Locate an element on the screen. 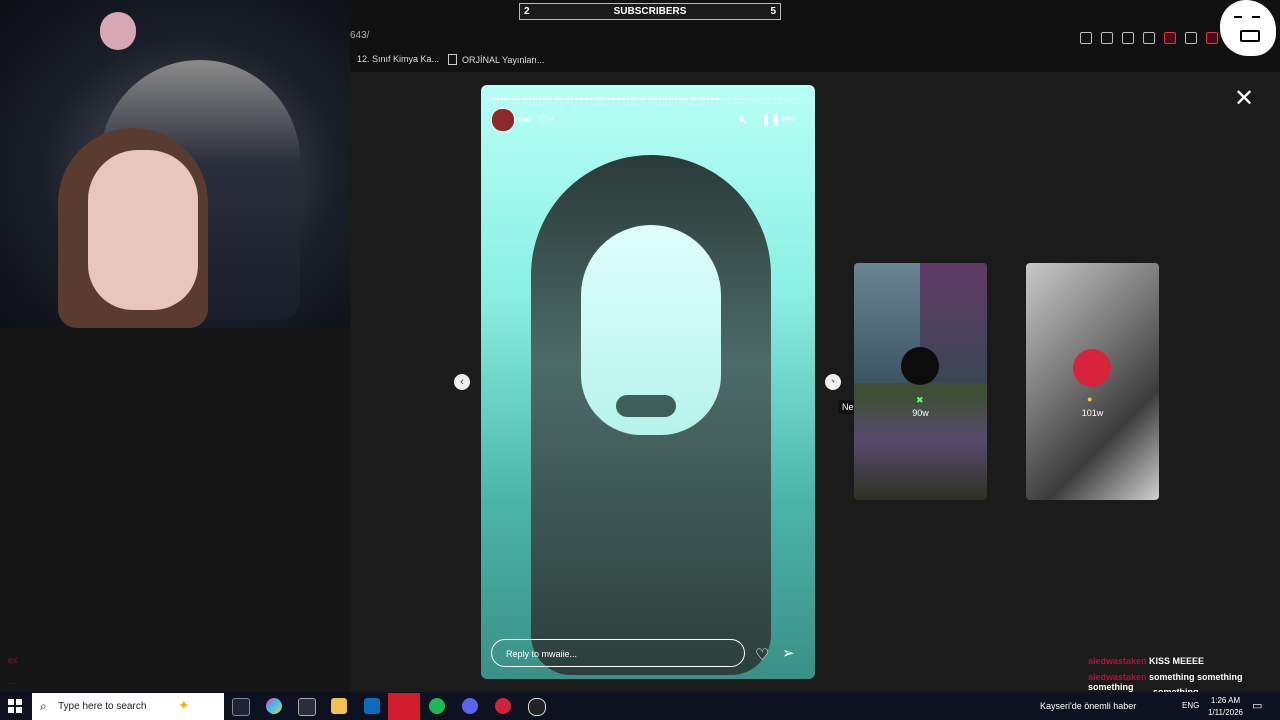  document-icon is located at coordinates (452, 59).